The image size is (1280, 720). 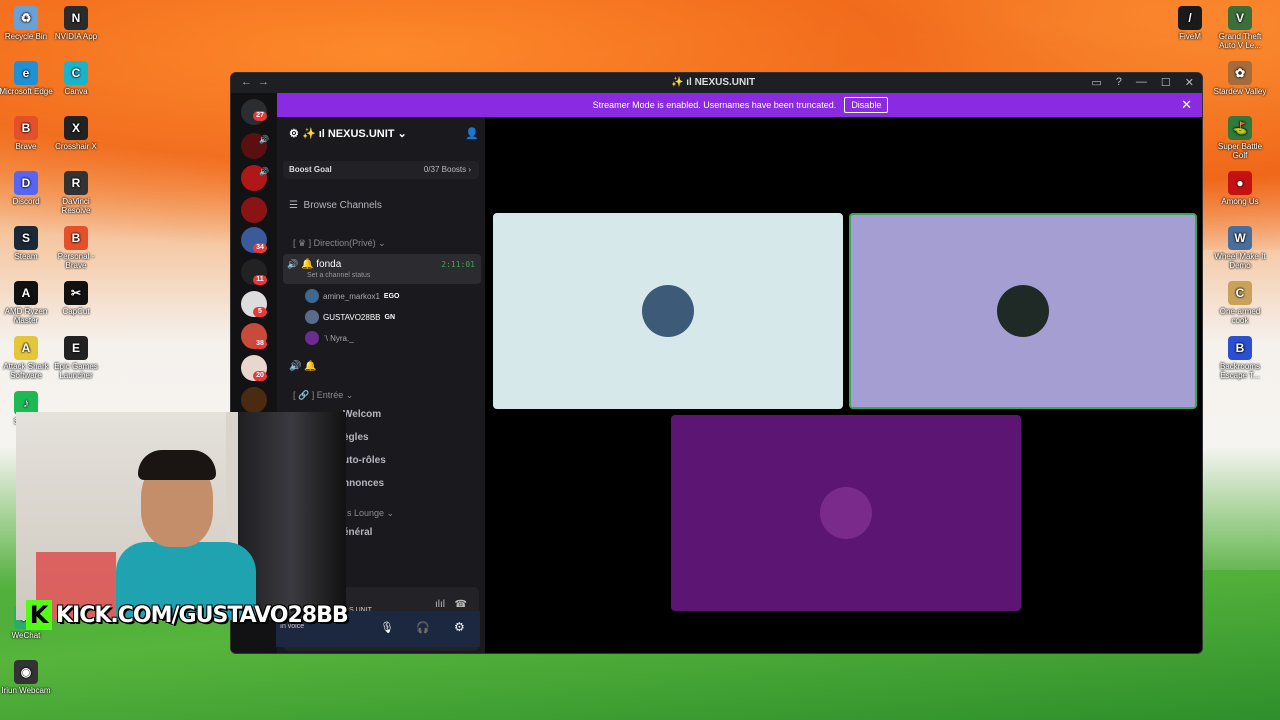 I want to click on settings-gear-icon: ⚙, so click(x=459, y=627).